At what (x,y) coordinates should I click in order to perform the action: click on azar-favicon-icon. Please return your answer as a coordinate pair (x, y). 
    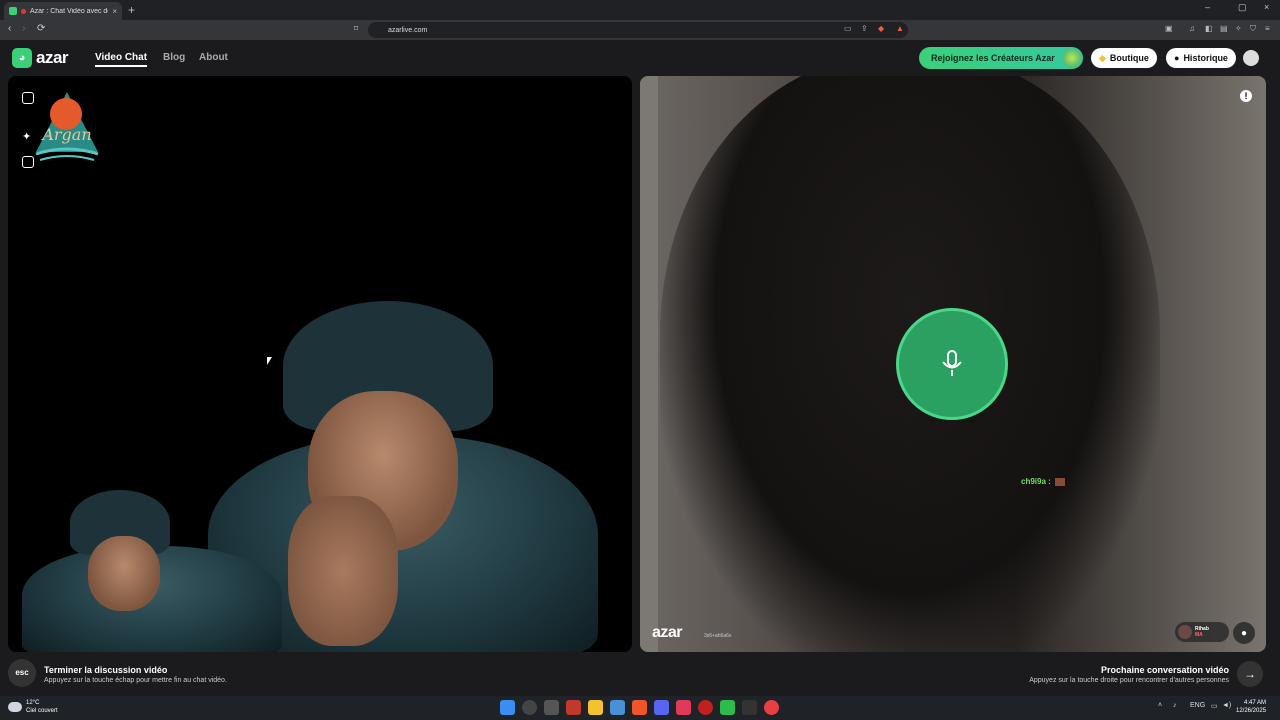
    Looking at the image, I should click on (13, 11).